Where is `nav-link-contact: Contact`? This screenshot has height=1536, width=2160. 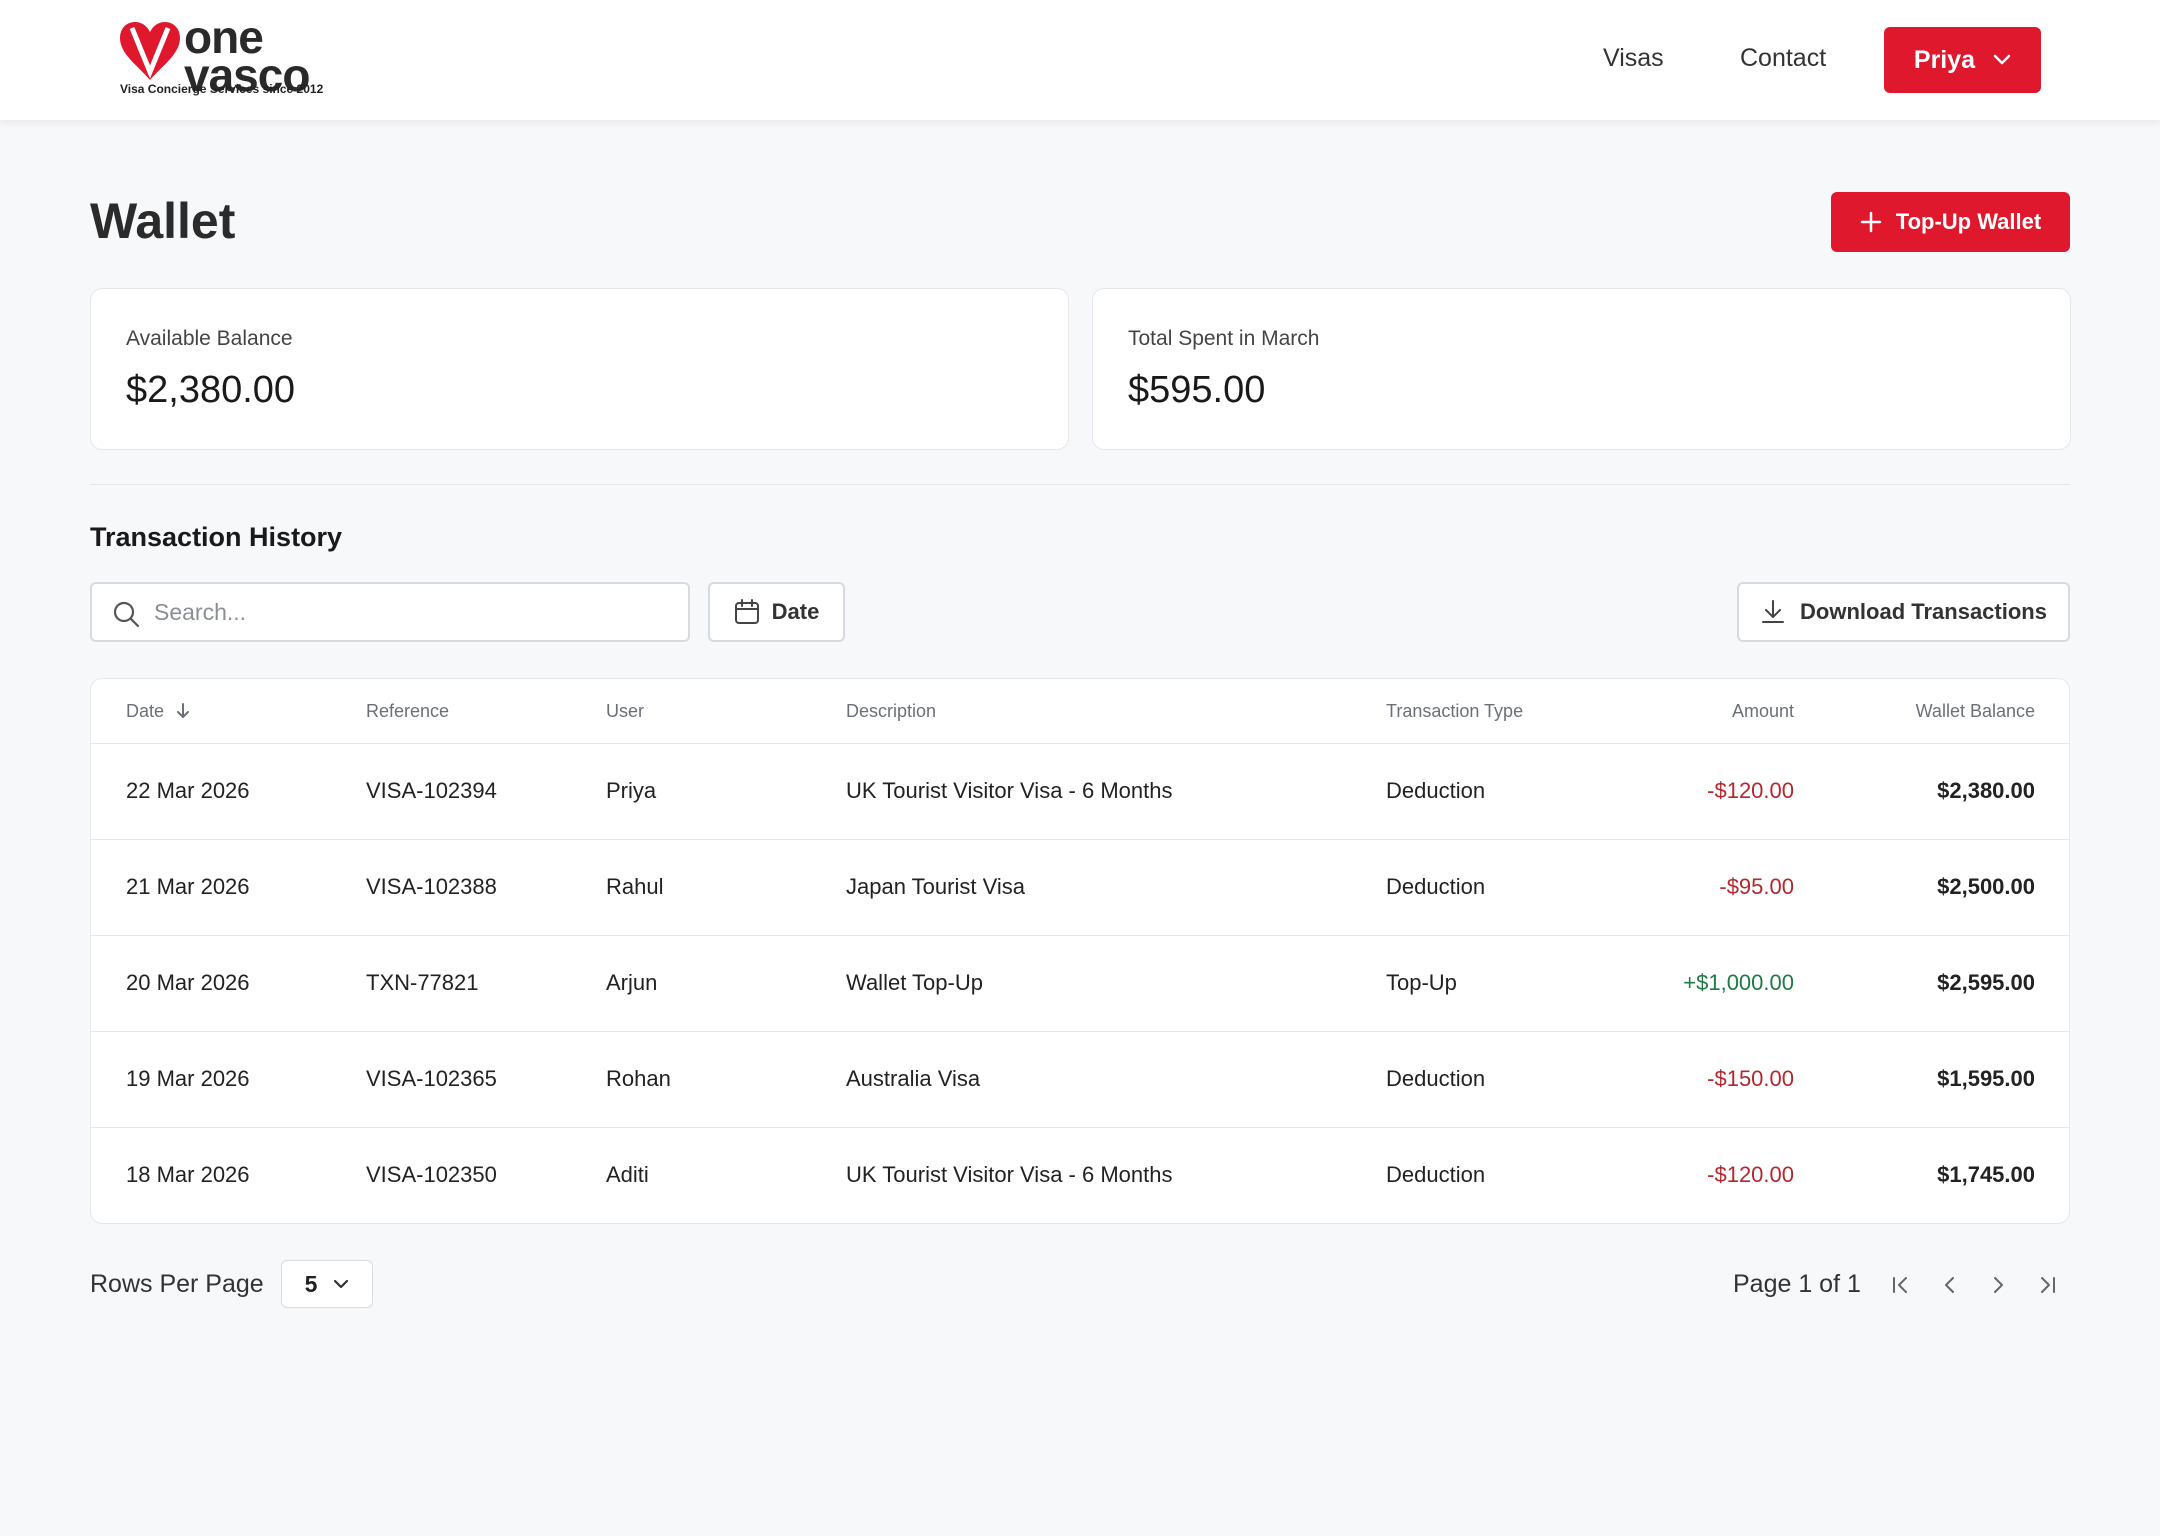
nav-link-contact: Contact is located at coordinates (1783, 58).